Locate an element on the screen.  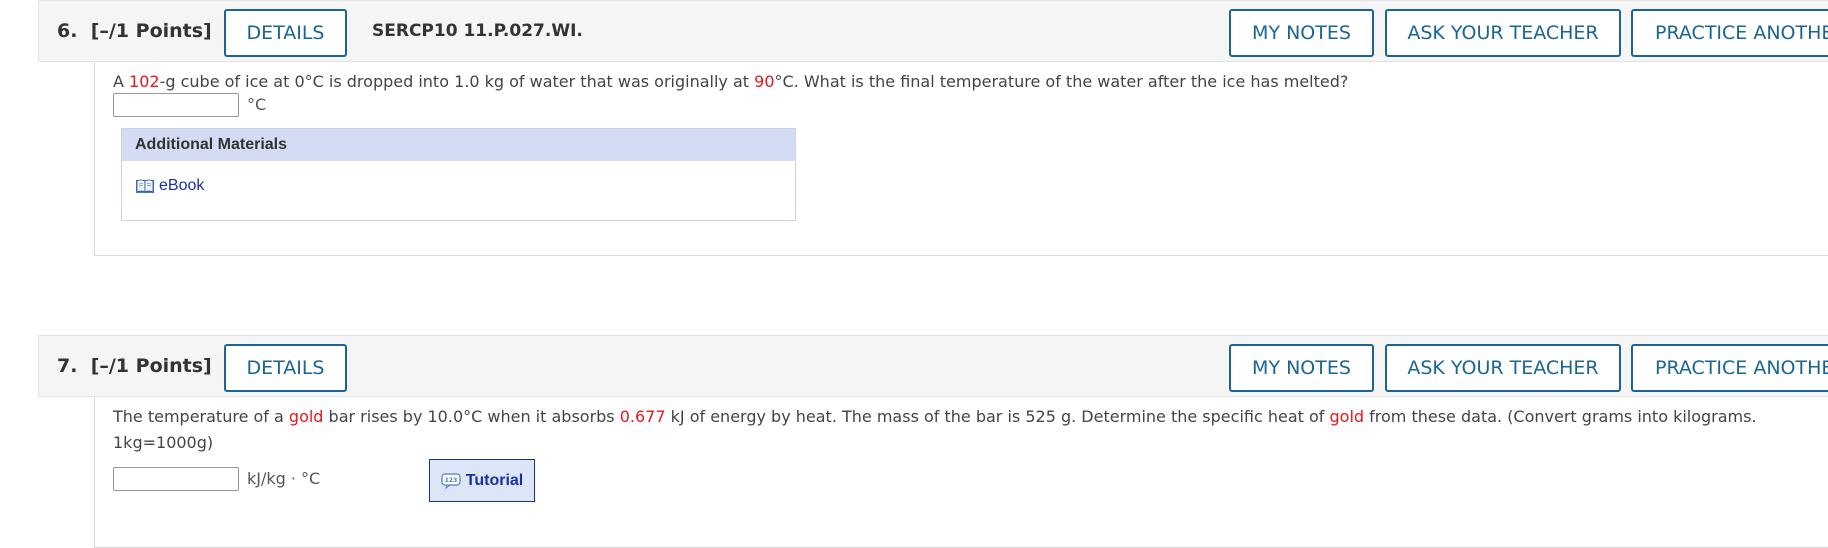
water-temp-value: 90 is located at coordinates (764, 81).